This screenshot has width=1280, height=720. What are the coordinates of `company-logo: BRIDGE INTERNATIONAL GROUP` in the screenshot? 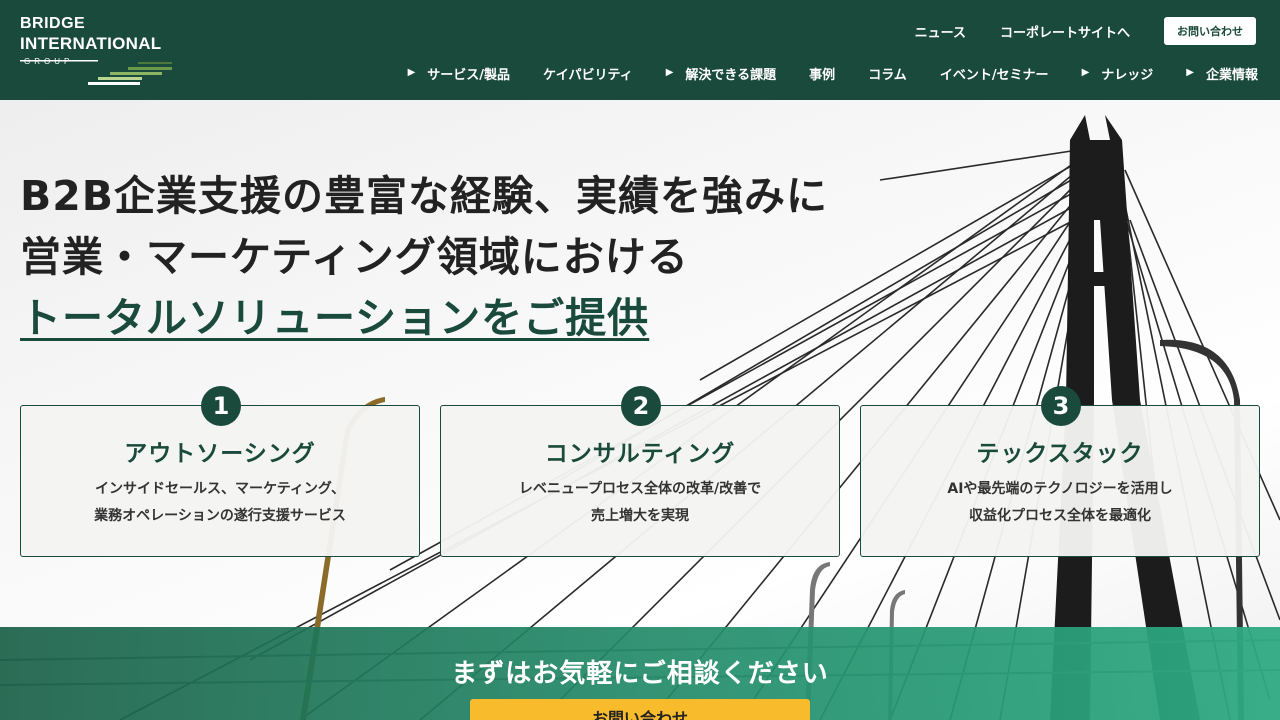 It's located at (105, 51).